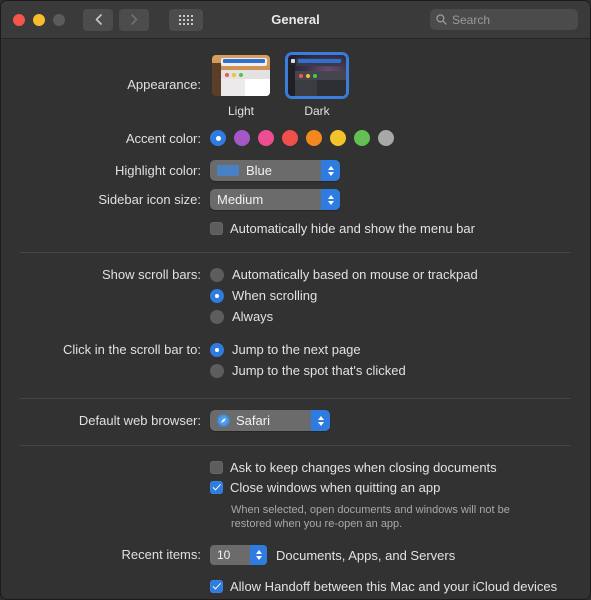 The width and height of the screenshot is (591, 600). Describe the element at coordinates (296, 349) in the screenshot. I see `radio-next-page-label: Jump to the next page` at that location.